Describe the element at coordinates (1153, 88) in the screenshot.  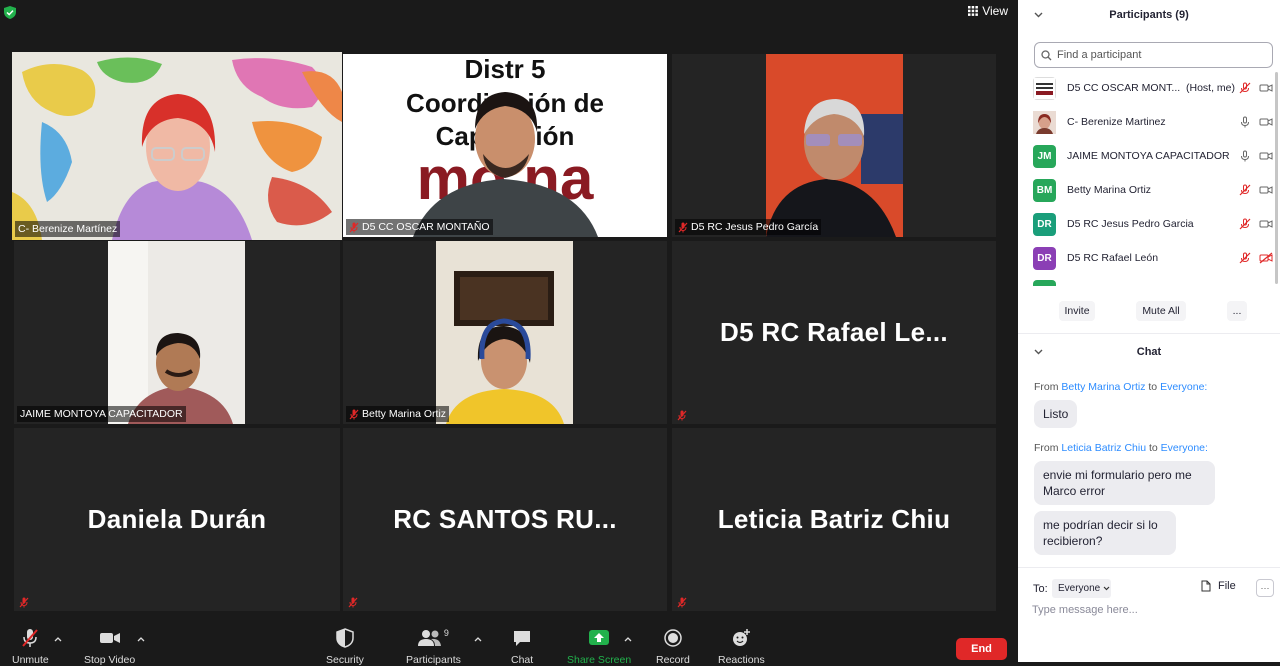
I see `participant-row: D5 CC OSCAR MONT... (Host, me)` at that location.